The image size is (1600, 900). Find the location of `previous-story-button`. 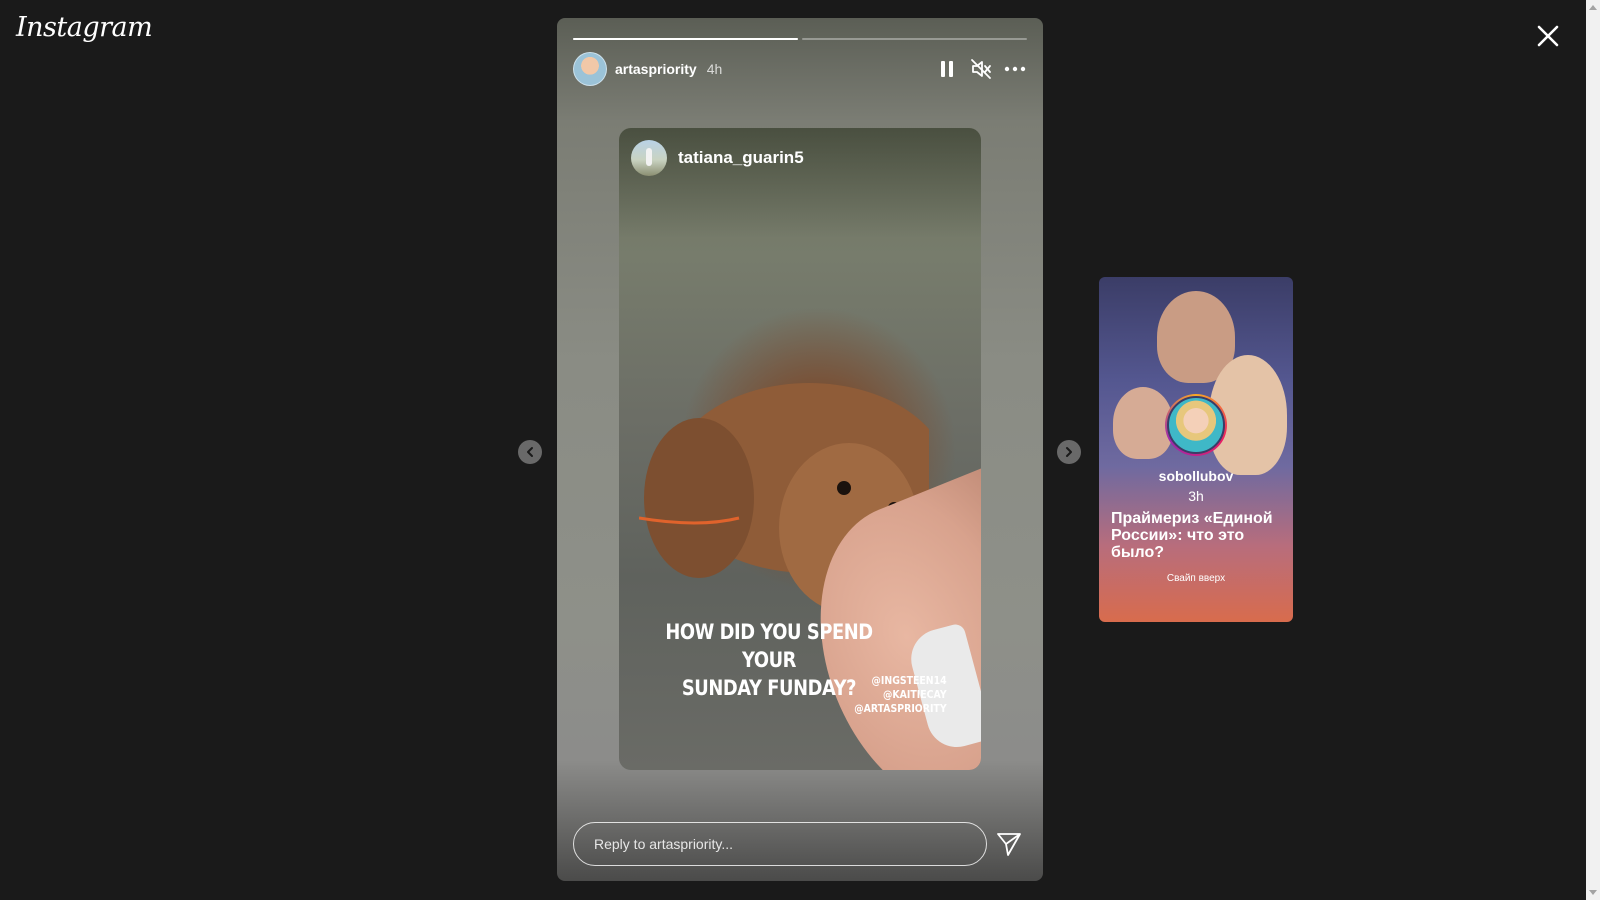

previous-story-button is located at coordinates (530, 452).